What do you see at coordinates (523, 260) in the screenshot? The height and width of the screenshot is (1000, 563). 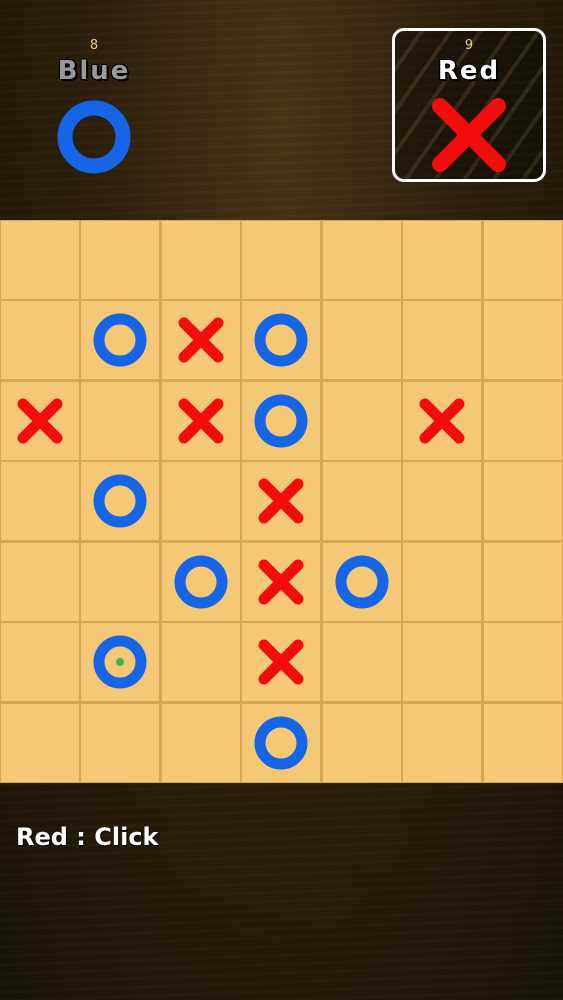 I see `board-cell-r0-c6` at bounding box center [523, 260].